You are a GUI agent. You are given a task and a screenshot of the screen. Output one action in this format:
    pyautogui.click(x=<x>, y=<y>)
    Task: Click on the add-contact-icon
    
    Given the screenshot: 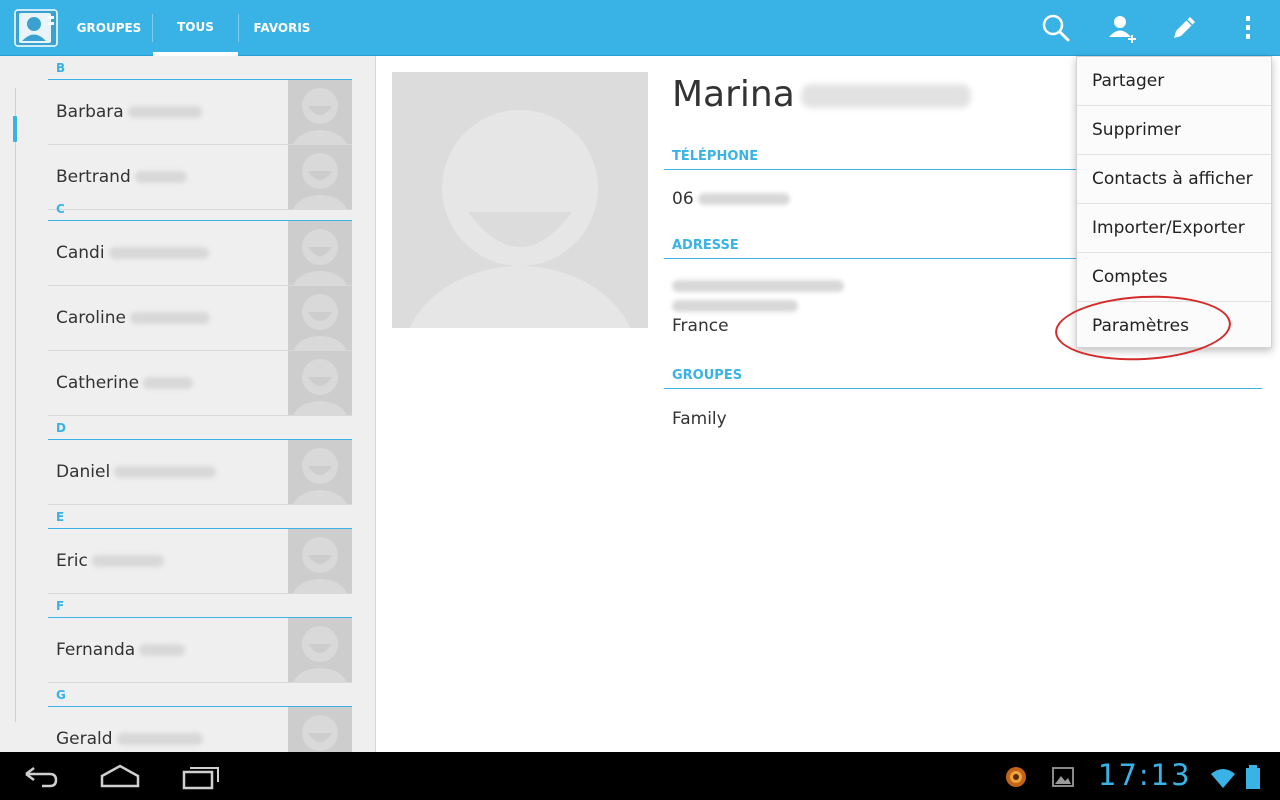 What is the action you would take?
    pyautogui.click(x=1122, y=28)
    